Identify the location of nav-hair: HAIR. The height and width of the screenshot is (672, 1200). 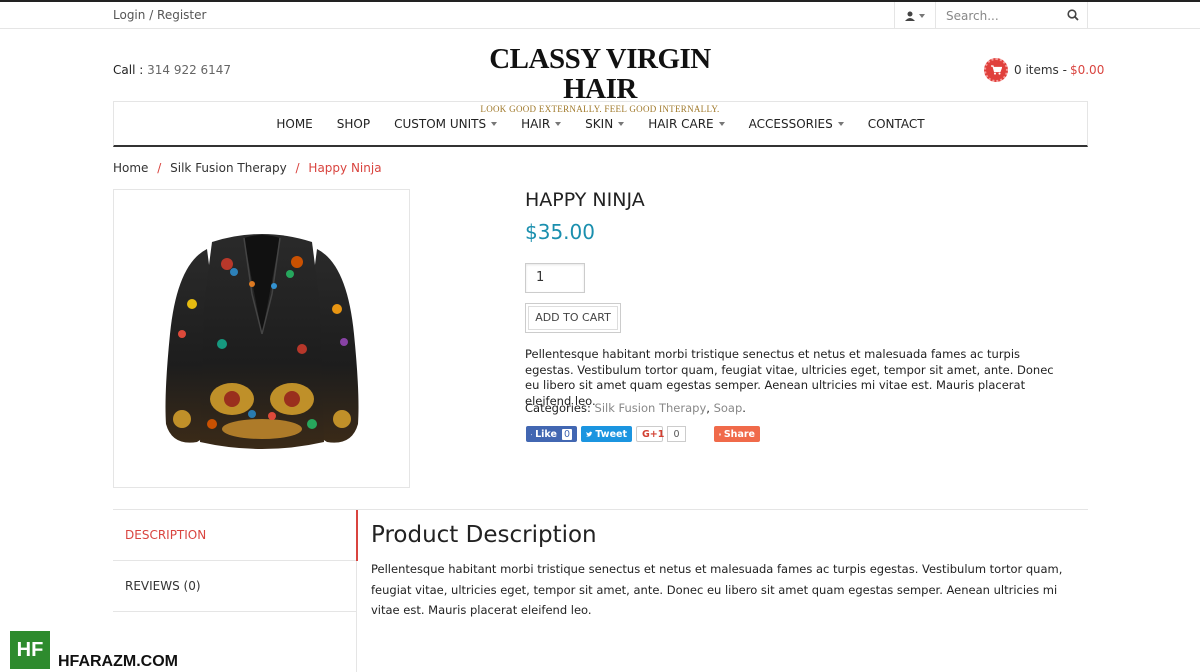
(541, 124).